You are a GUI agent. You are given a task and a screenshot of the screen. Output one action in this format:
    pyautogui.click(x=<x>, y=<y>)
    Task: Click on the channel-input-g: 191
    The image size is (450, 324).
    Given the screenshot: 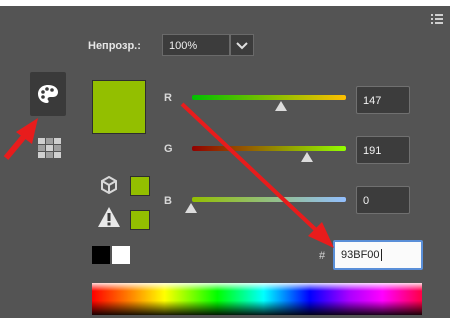 What is the action you would take?
    pyautogui.click(x=383, y=150)
    